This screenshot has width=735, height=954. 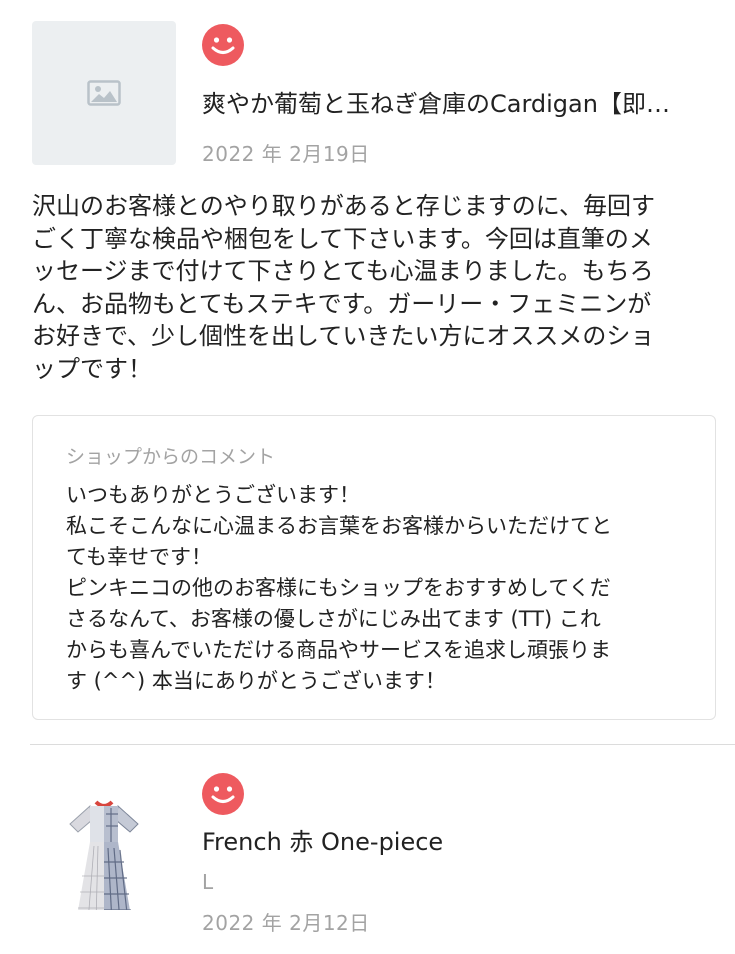 I want to click on product-title: French 赤 One-piece, so click(x=462, y=842).